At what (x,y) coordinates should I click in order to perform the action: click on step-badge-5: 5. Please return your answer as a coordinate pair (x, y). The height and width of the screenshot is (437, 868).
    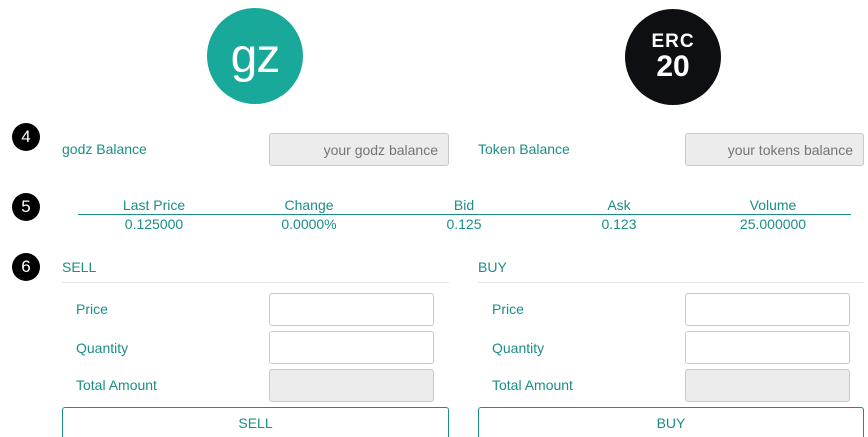
    Looking at the image, I should click on (26, 207).